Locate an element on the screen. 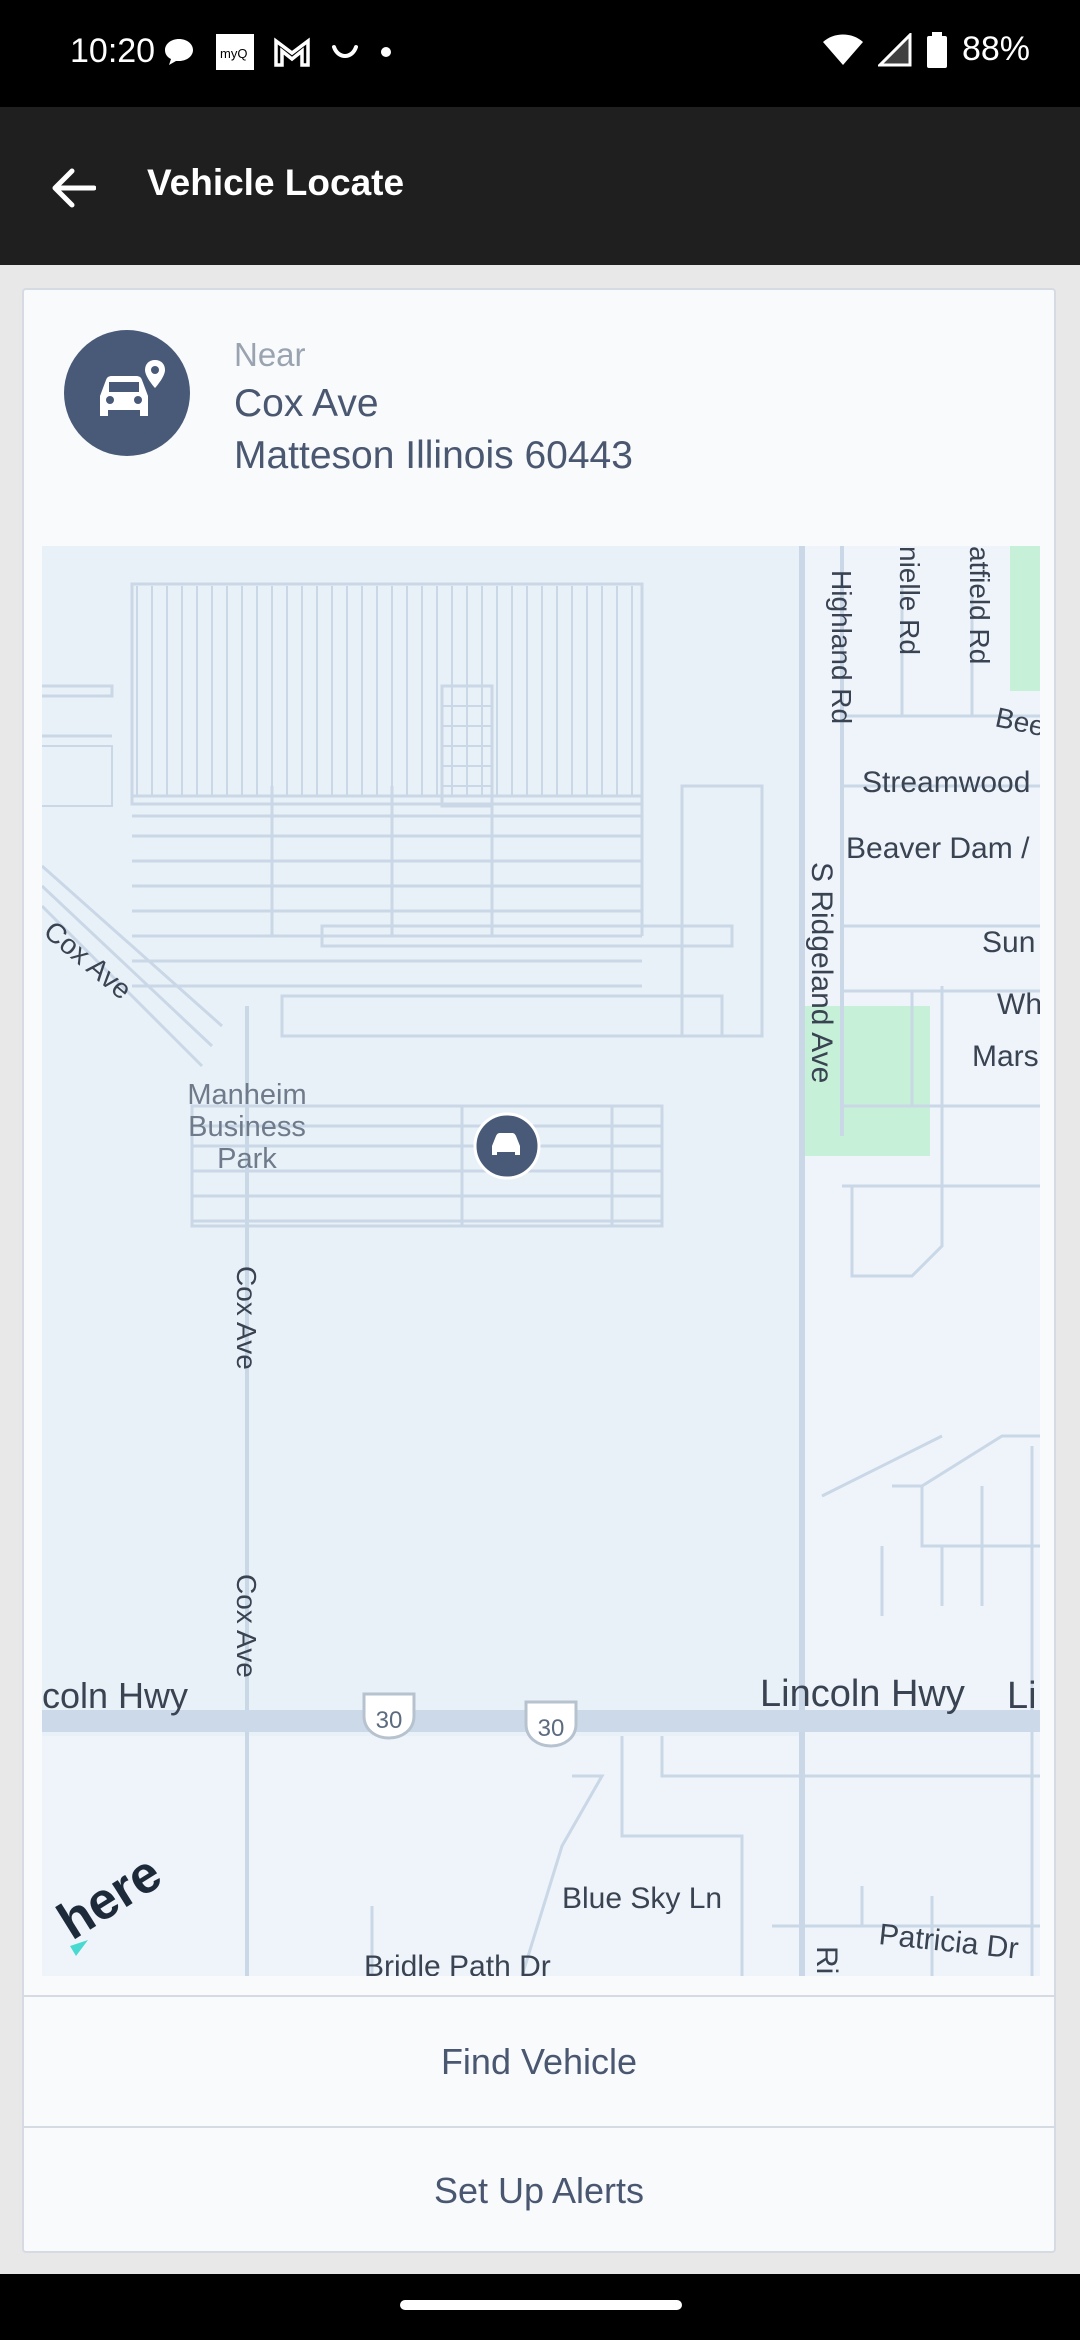 This screenshot has width=1080, height=2340. vehicle-location-avatar is located at coordinates (127, 393).